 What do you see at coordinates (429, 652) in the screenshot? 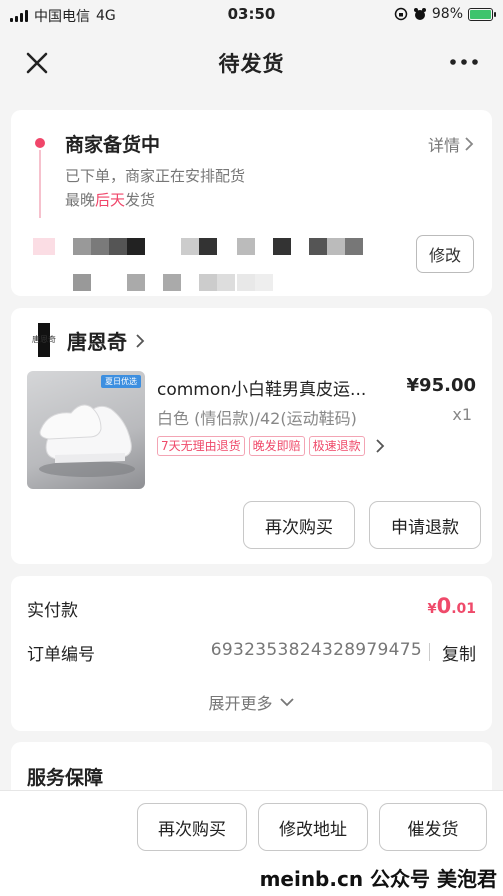
I see `divider` at bounding box center [429, 652].